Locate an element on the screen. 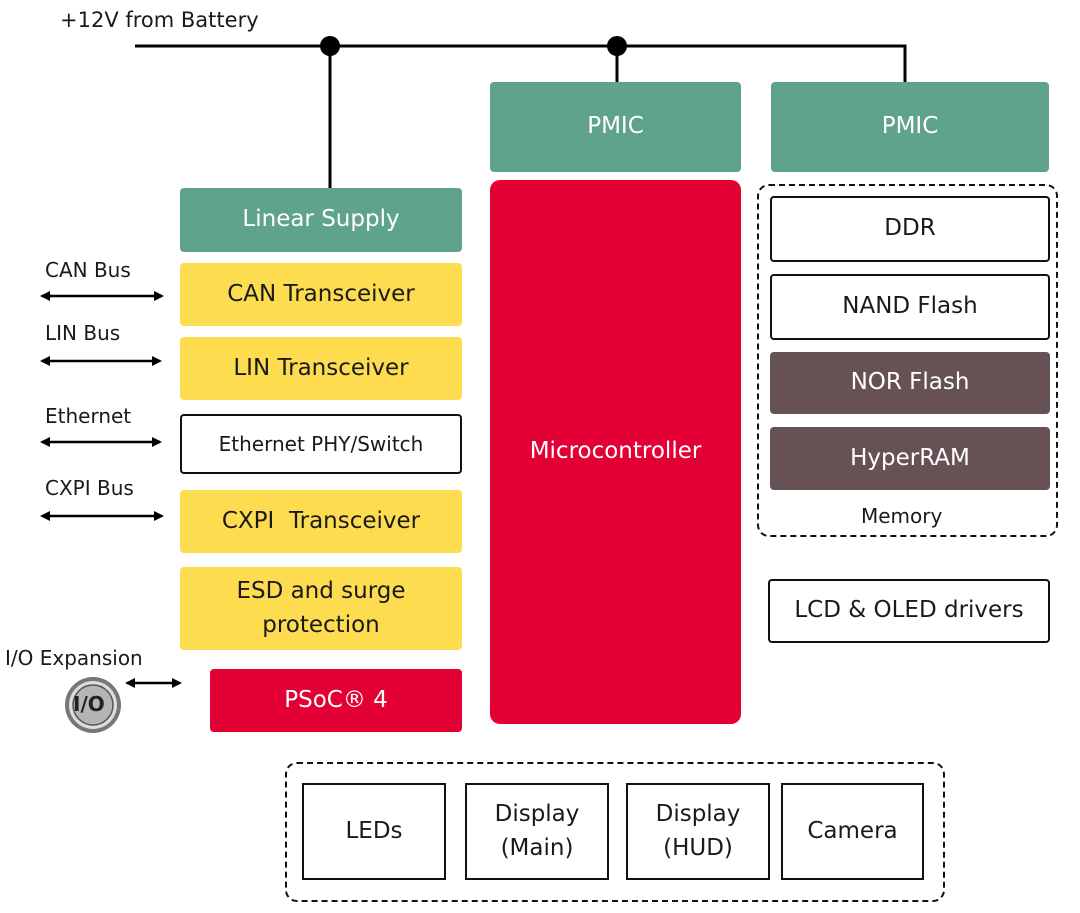 Image resolution: width=1080 pixels, height=913 pixels. esd-surge-protection: ESD and surge protection is located at coordinates (321, 608).